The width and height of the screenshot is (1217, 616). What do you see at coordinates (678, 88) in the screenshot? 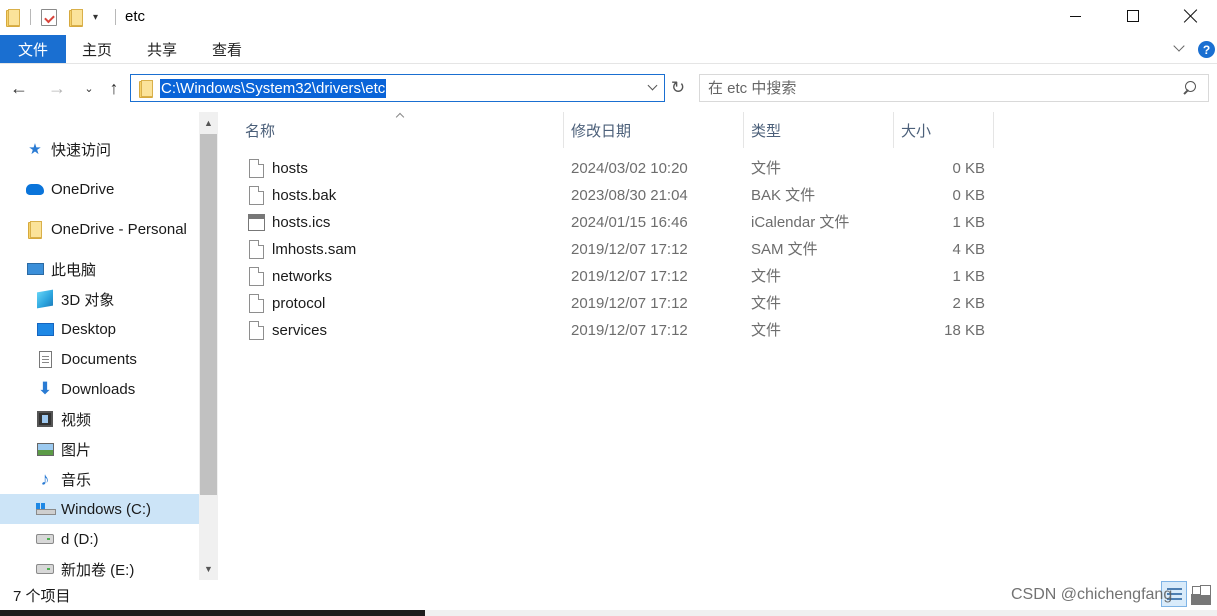
I see `refresh-button: ↻` at bounding box center [678, 88].